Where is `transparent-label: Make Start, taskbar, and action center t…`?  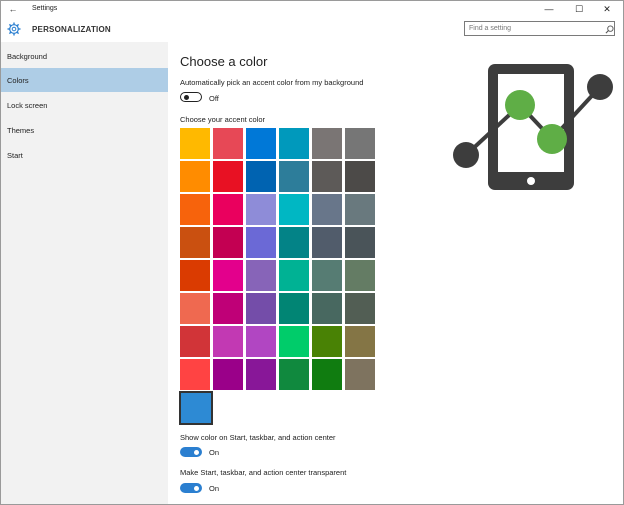 transparent-label: Make Start, taskbar, and action center t… is located at coordinates (263, 472).